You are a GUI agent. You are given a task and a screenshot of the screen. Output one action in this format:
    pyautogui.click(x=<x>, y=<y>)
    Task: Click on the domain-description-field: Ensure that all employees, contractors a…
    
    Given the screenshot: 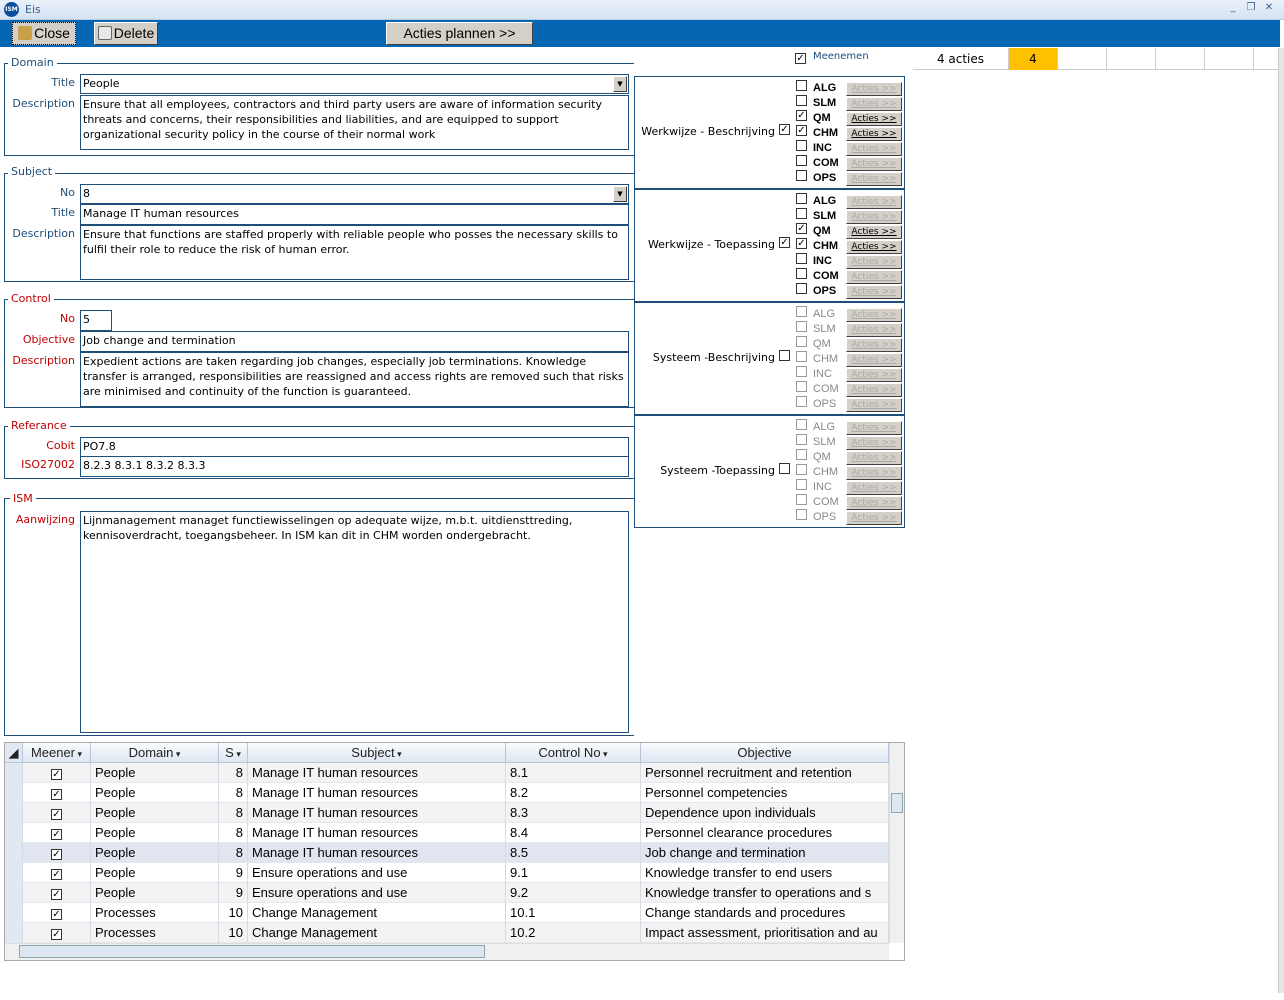 What is the action you would take?
    pyautogui.click(x=354, y=122)
    